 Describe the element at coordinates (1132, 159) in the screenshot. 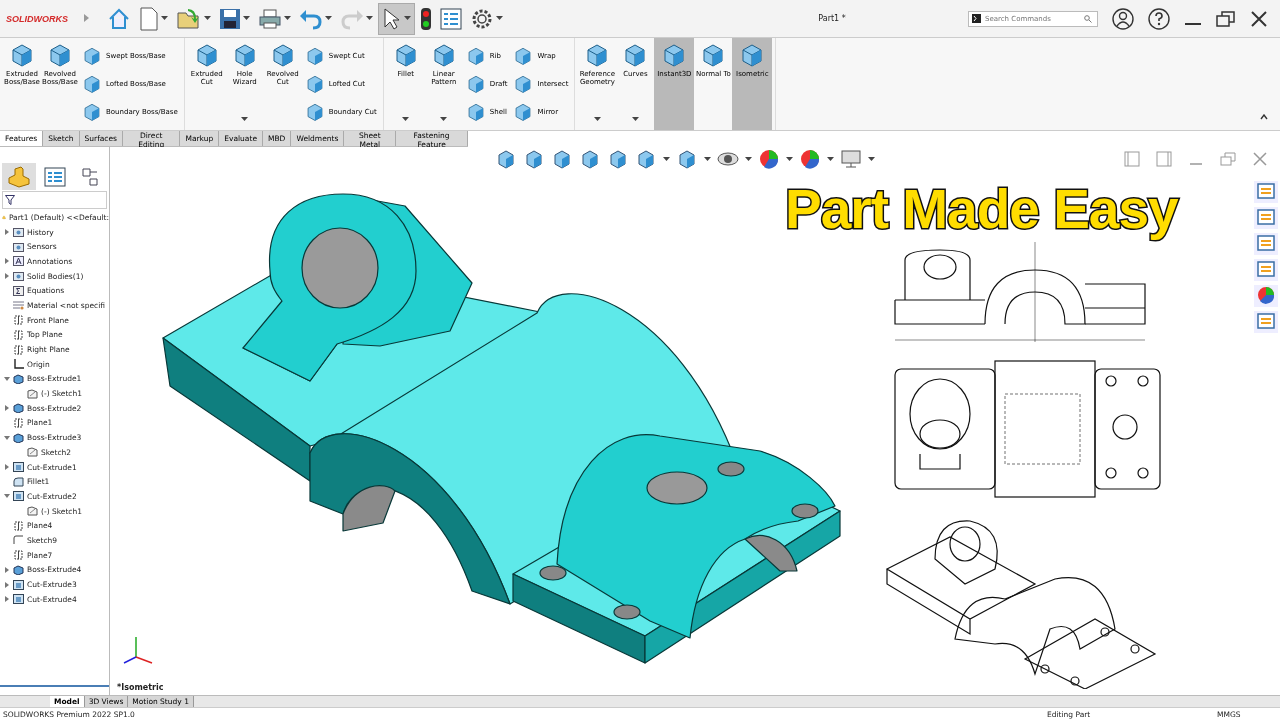

I see `tile-left-icon` at that location.